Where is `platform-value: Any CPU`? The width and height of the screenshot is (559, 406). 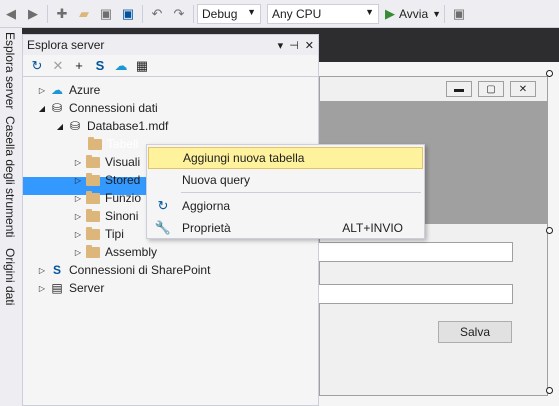
platform-value: Any CPU is located at coordinates (297, 13).